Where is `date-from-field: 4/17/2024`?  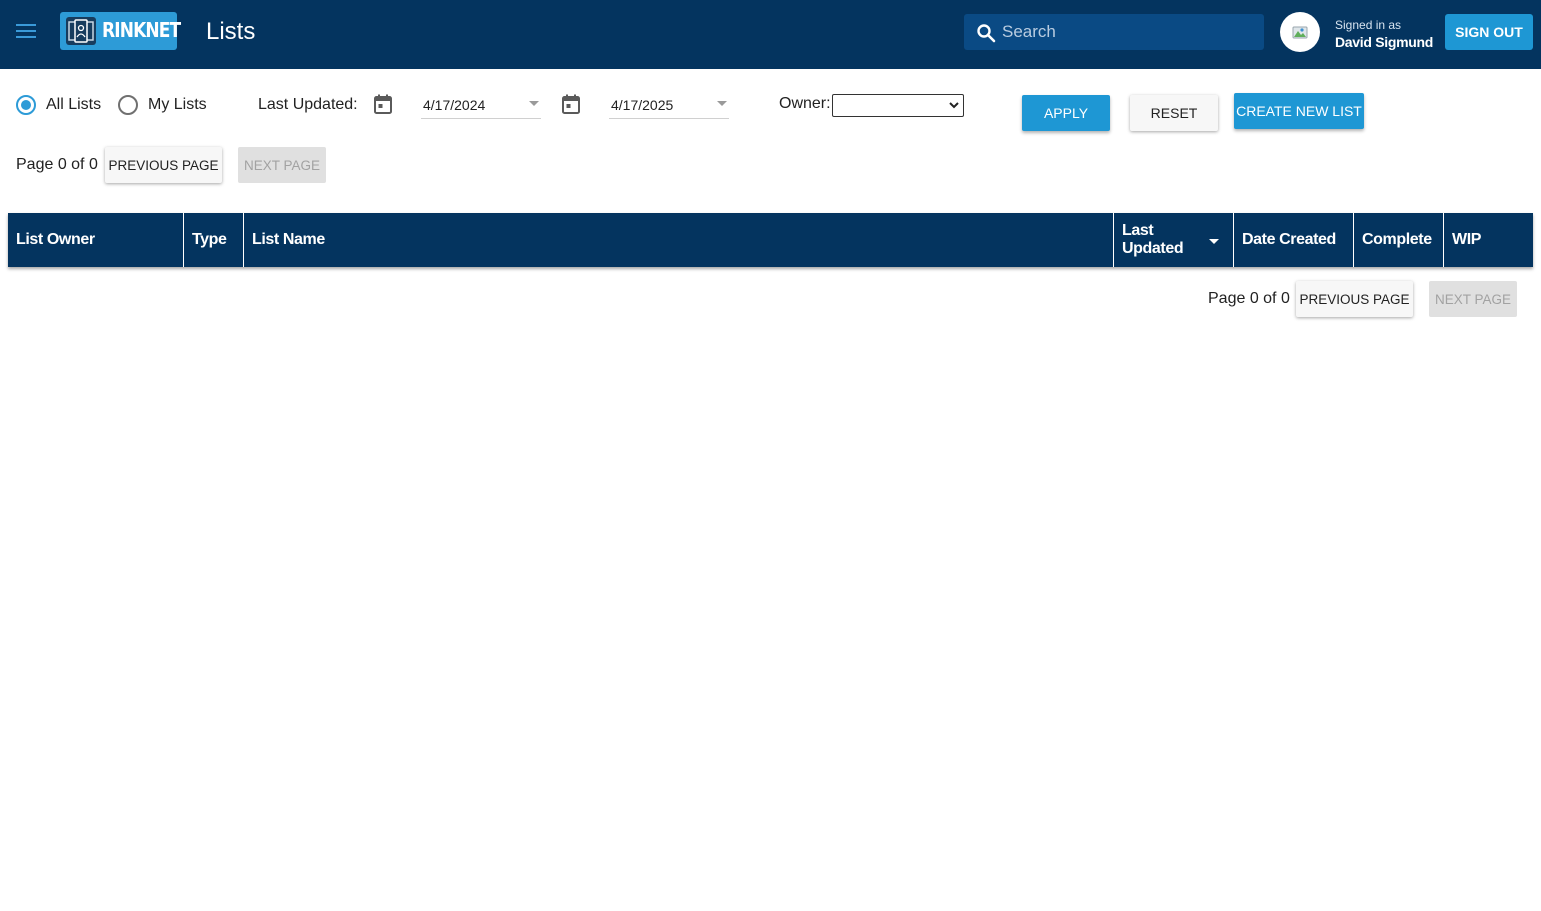 date-from-field: 4/17/2024 is located at coordinates (481, 106).